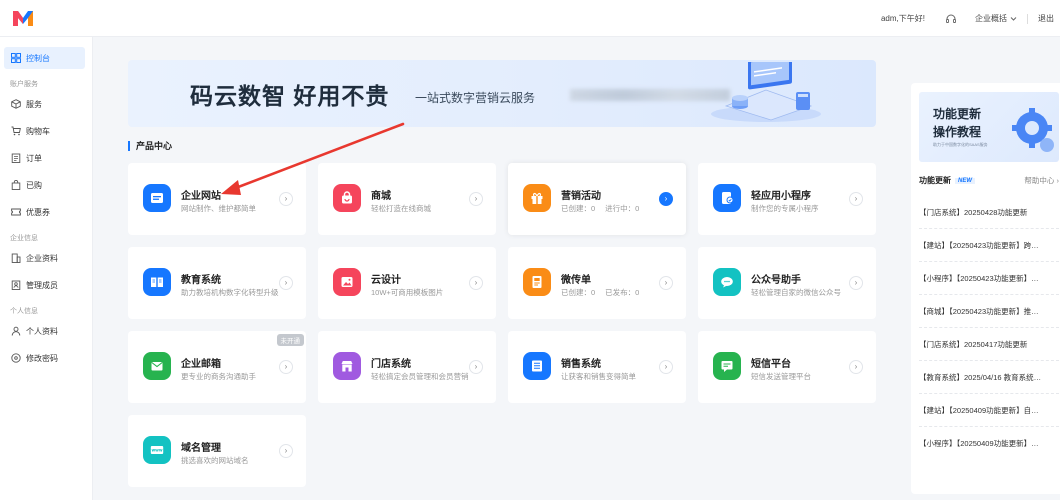  Describe the element at coordinates (23, 18) in the screenshot. I see `brand-logo-icon` at that location.